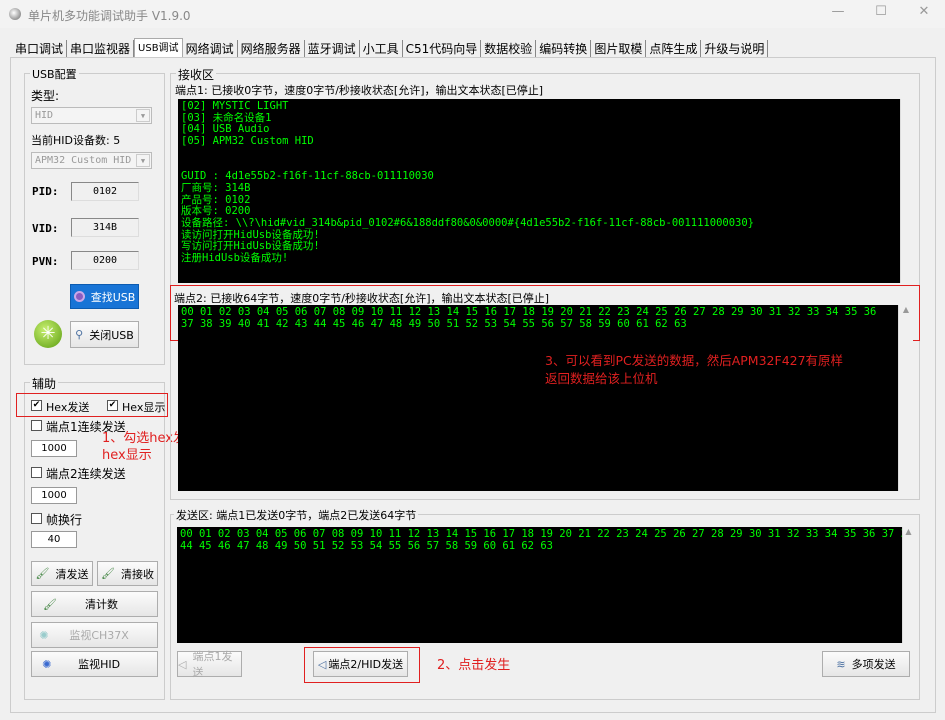  What do you see at coordinates (48, 334) in the screenshot?
I see `status-indicator-icon: ✳` at bounding box center [48, 334].